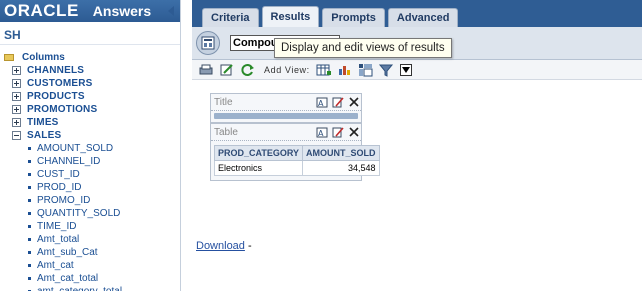 This screenshot has width=642, height=291. I want to click on column-label: TIME_ID, so click(56, 226).